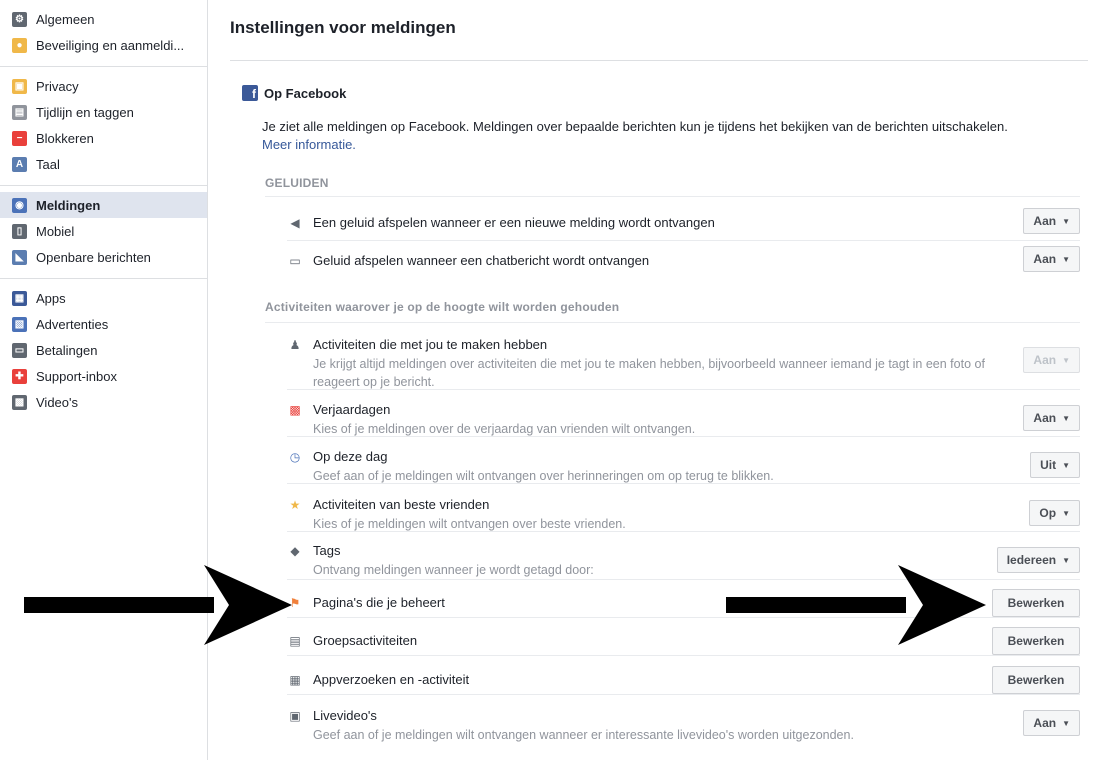 This screenshot has width=1102, height=760. Describe the element at coordinates (72, 324) in the screenshot. I see `sidebar-item-label: Advertenties` at that location.